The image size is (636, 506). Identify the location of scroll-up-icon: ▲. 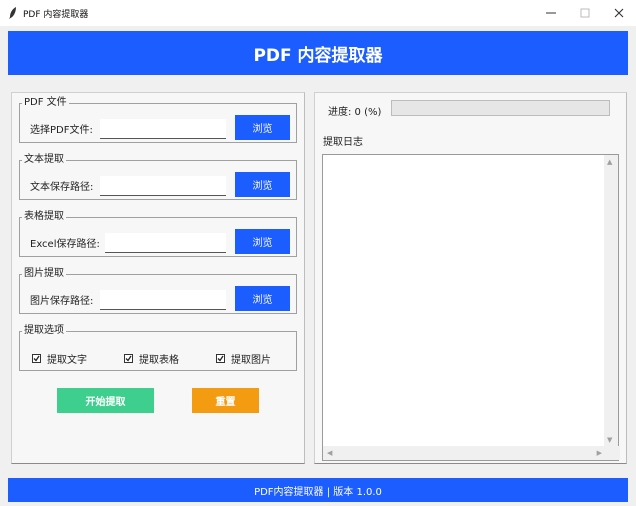
(609, 162).